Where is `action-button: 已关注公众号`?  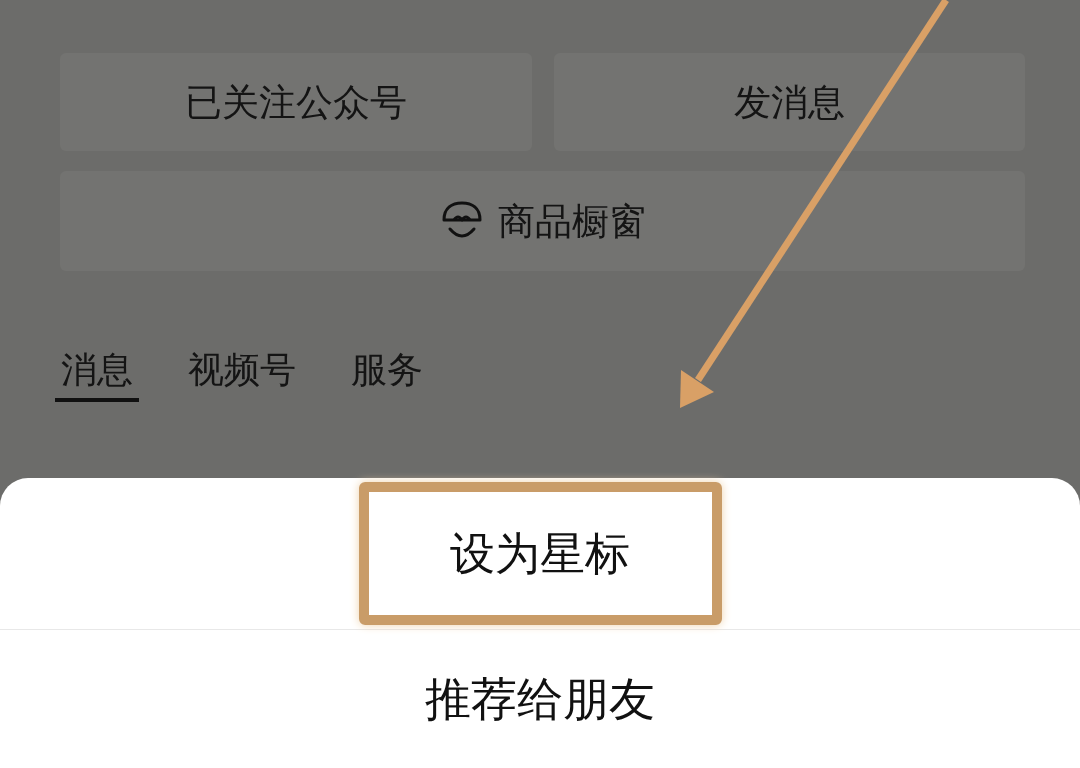
action-button: 已关注公众号 is located at coordinates (296, 102).